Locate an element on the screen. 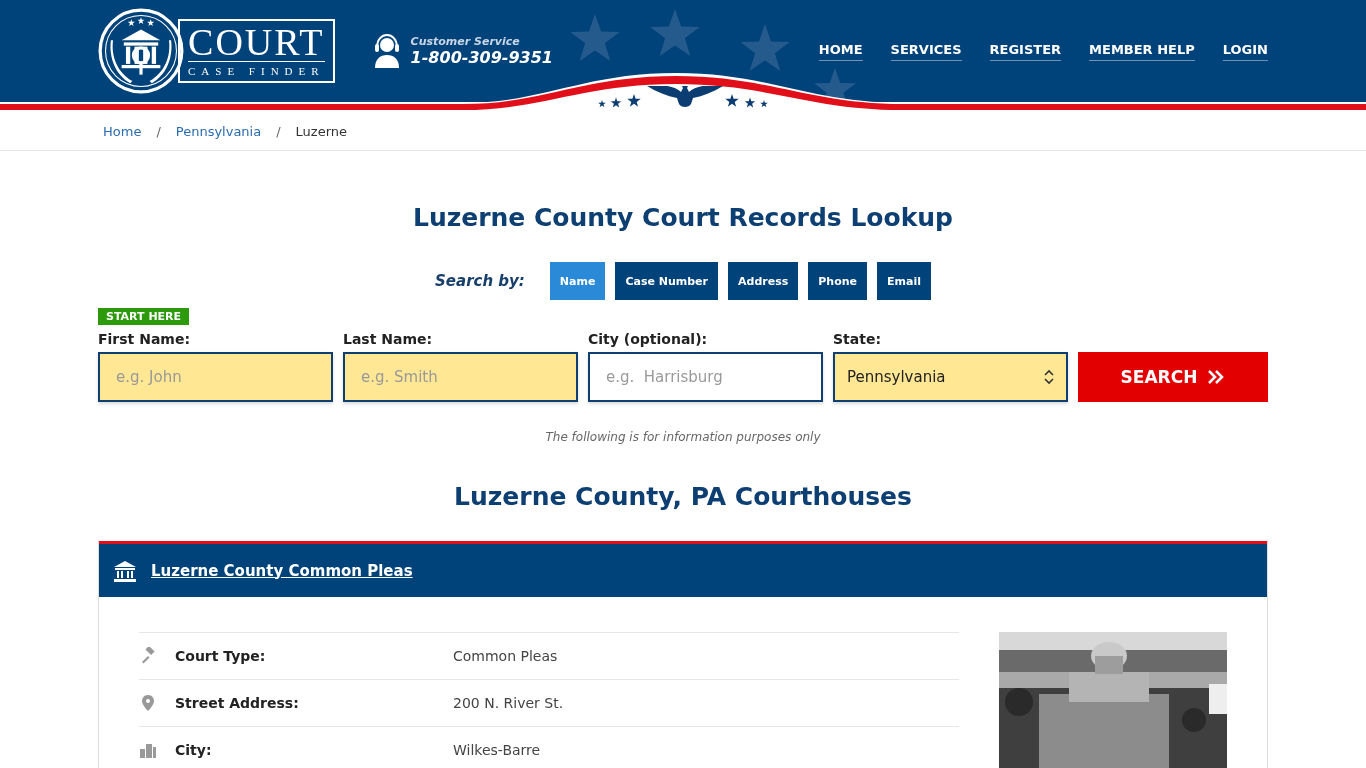 Image resolution: width=1366 pixels, height=768 pixels. search-by-label: Search by: is located at coordinates (480, 281).